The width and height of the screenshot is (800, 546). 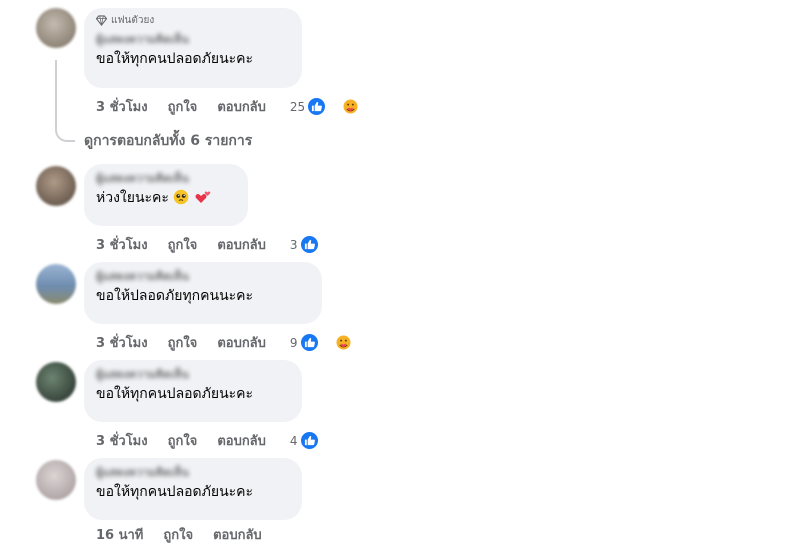 I want to click on fan-badge-label: แฟนตัวยง, so click(x=133, y=20).